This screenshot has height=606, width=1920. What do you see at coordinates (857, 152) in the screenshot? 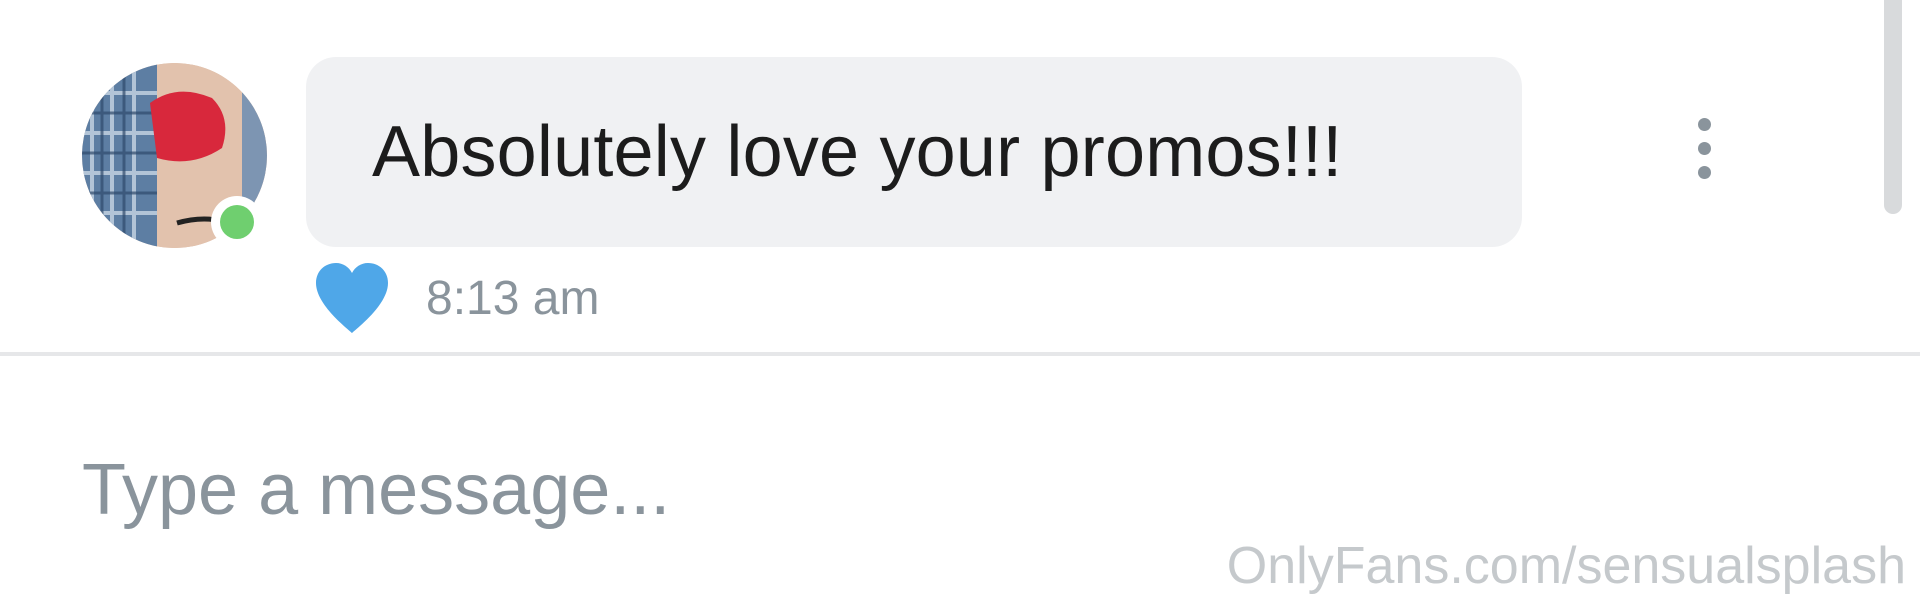
I see `message-text: Absolutely love your promos!!!` at bounding box center [857, 152].